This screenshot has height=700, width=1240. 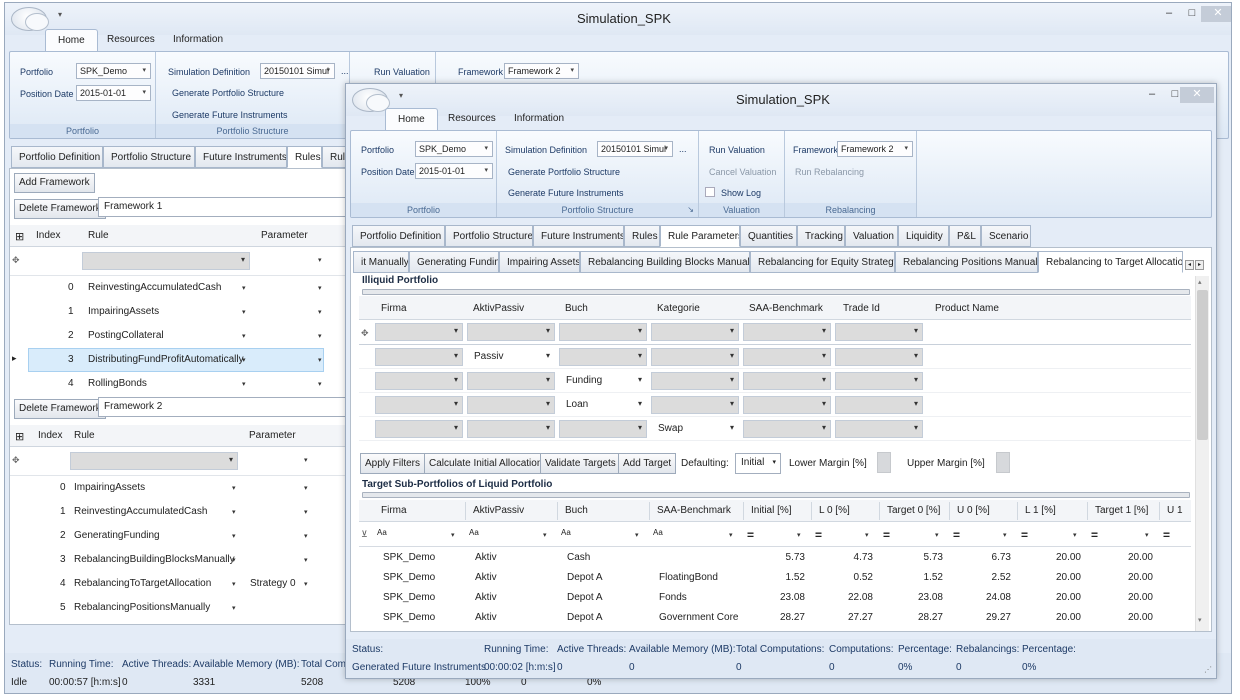 I want to click on tab-future-instruments: Future Instruments, so click(x=241, y=157).